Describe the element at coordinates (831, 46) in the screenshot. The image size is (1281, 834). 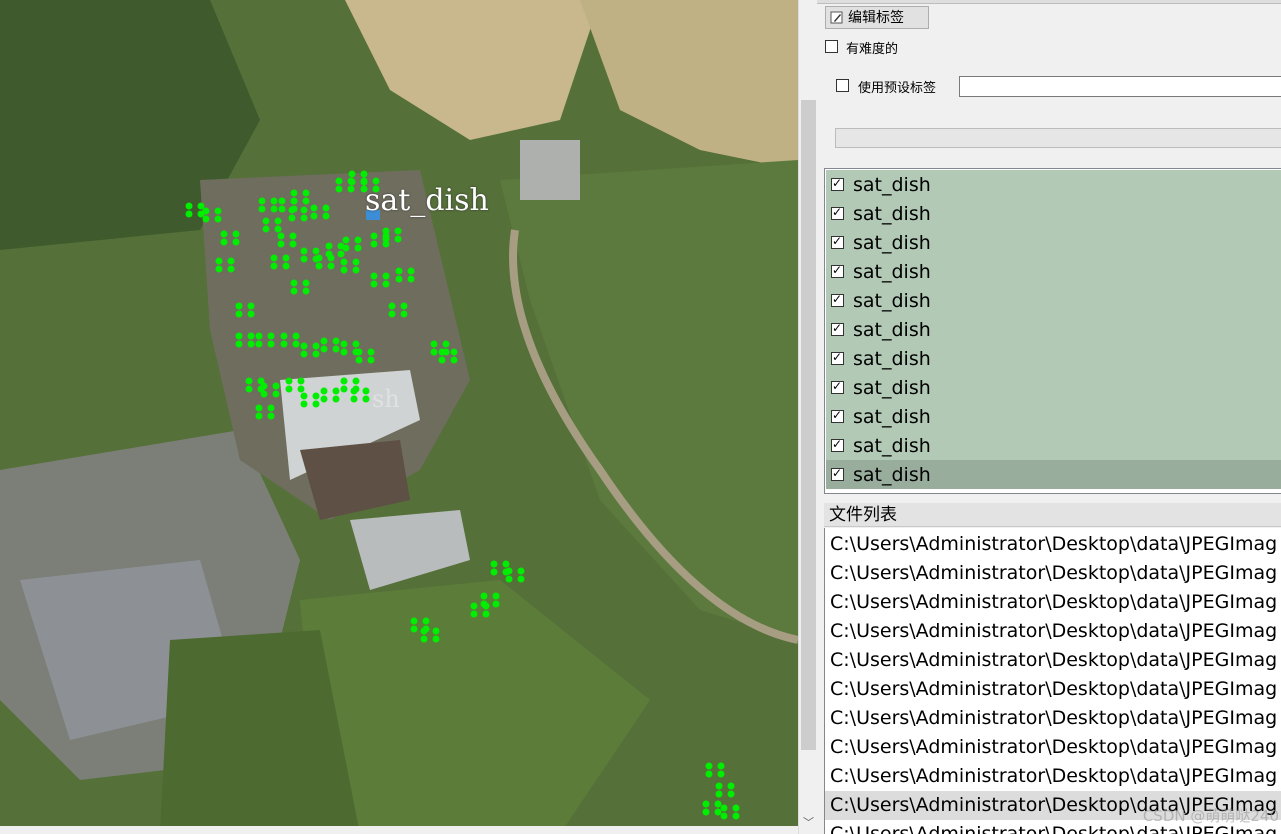
I see `difficult-checkbox` at that location.